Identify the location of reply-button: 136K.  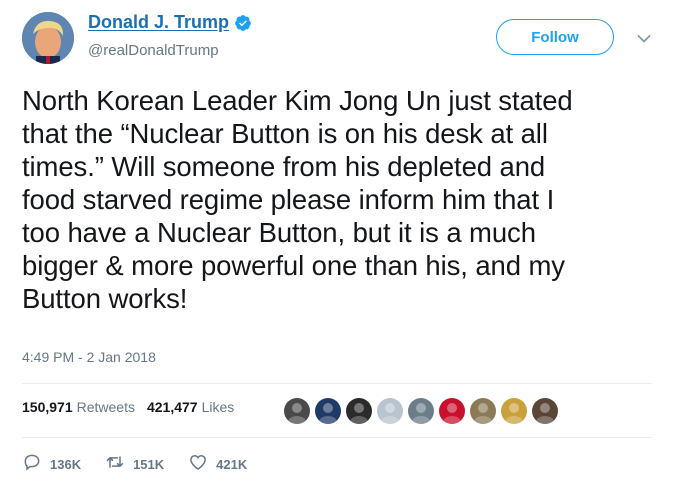
(51, 464).